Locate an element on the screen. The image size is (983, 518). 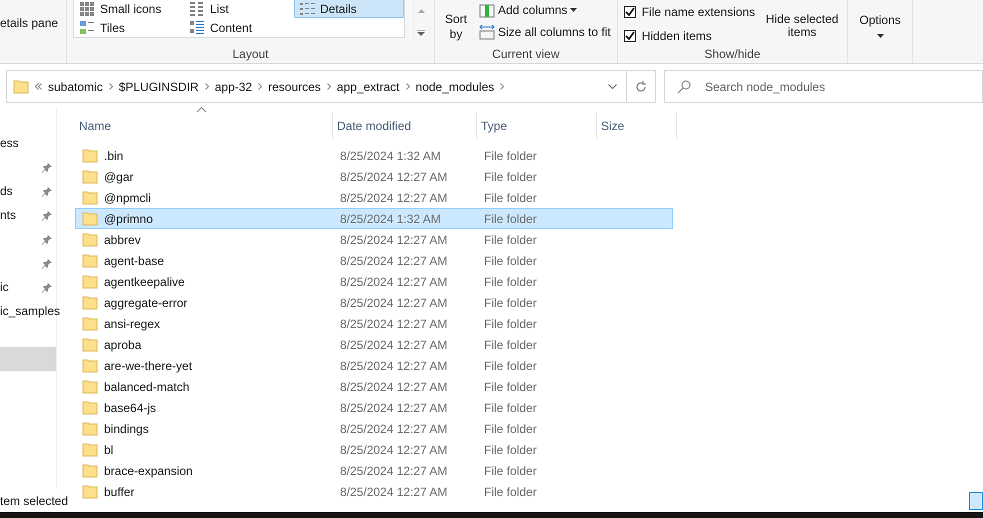
file-name: balanced-match is located at coordinates (147, 387).